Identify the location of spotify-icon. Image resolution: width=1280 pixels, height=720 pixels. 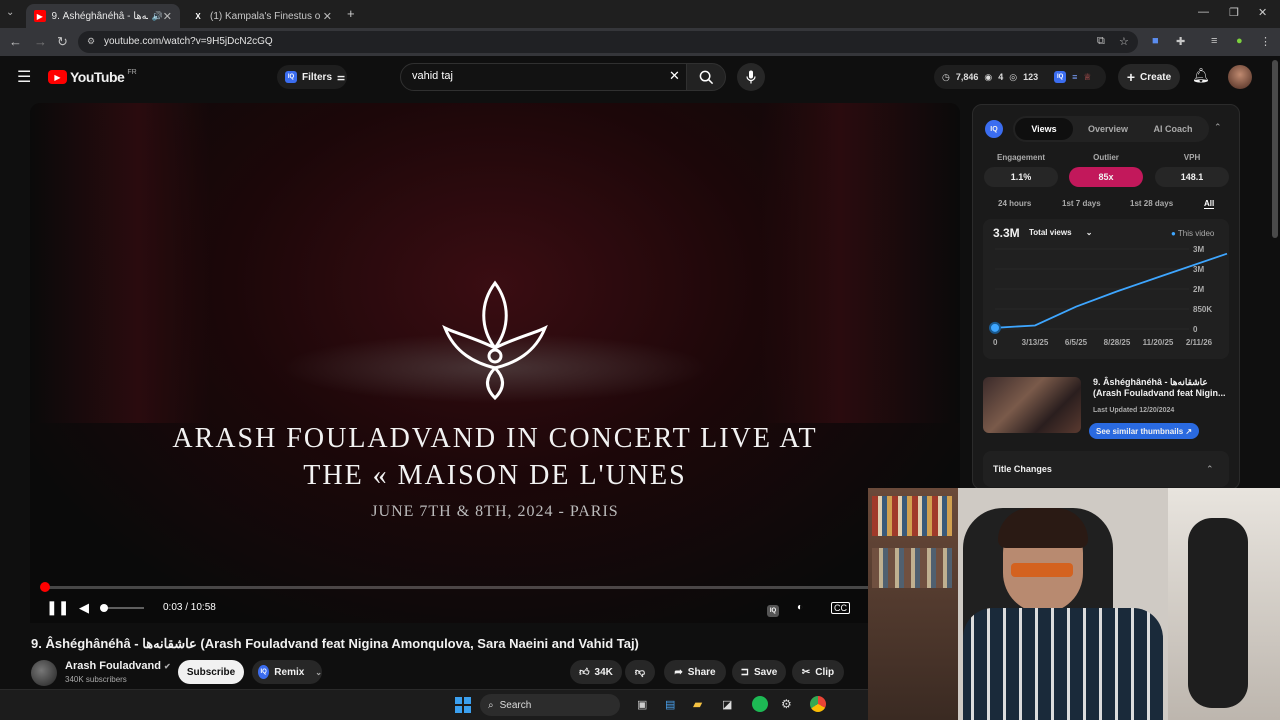
(760, 704).